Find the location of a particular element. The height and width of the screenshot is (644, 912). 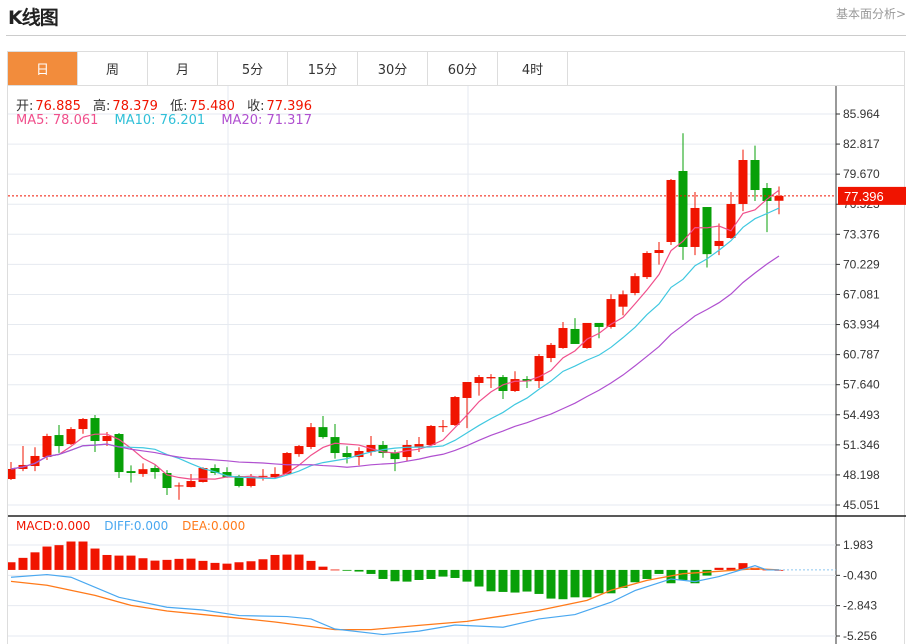

open-label: 开: is located at coordinates (25, 106).